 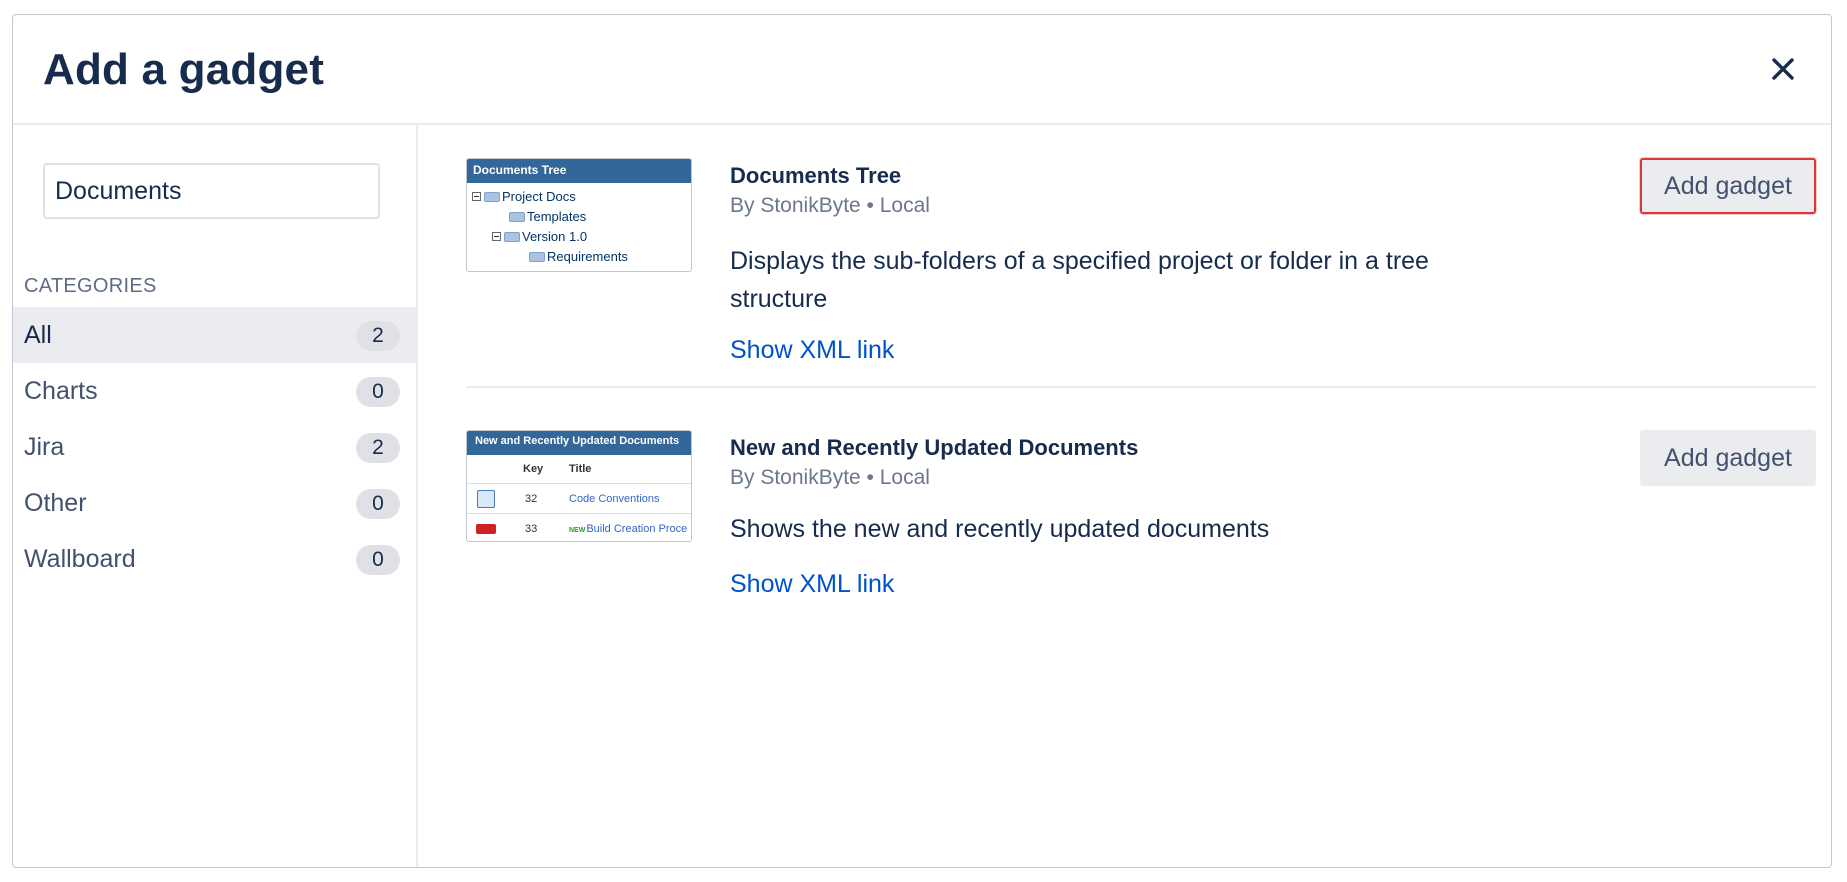 What do you see at coordinates (539, 236) in the screenshot?
I see `tree-row: Version 1.0` at bounding box center [539, 236].